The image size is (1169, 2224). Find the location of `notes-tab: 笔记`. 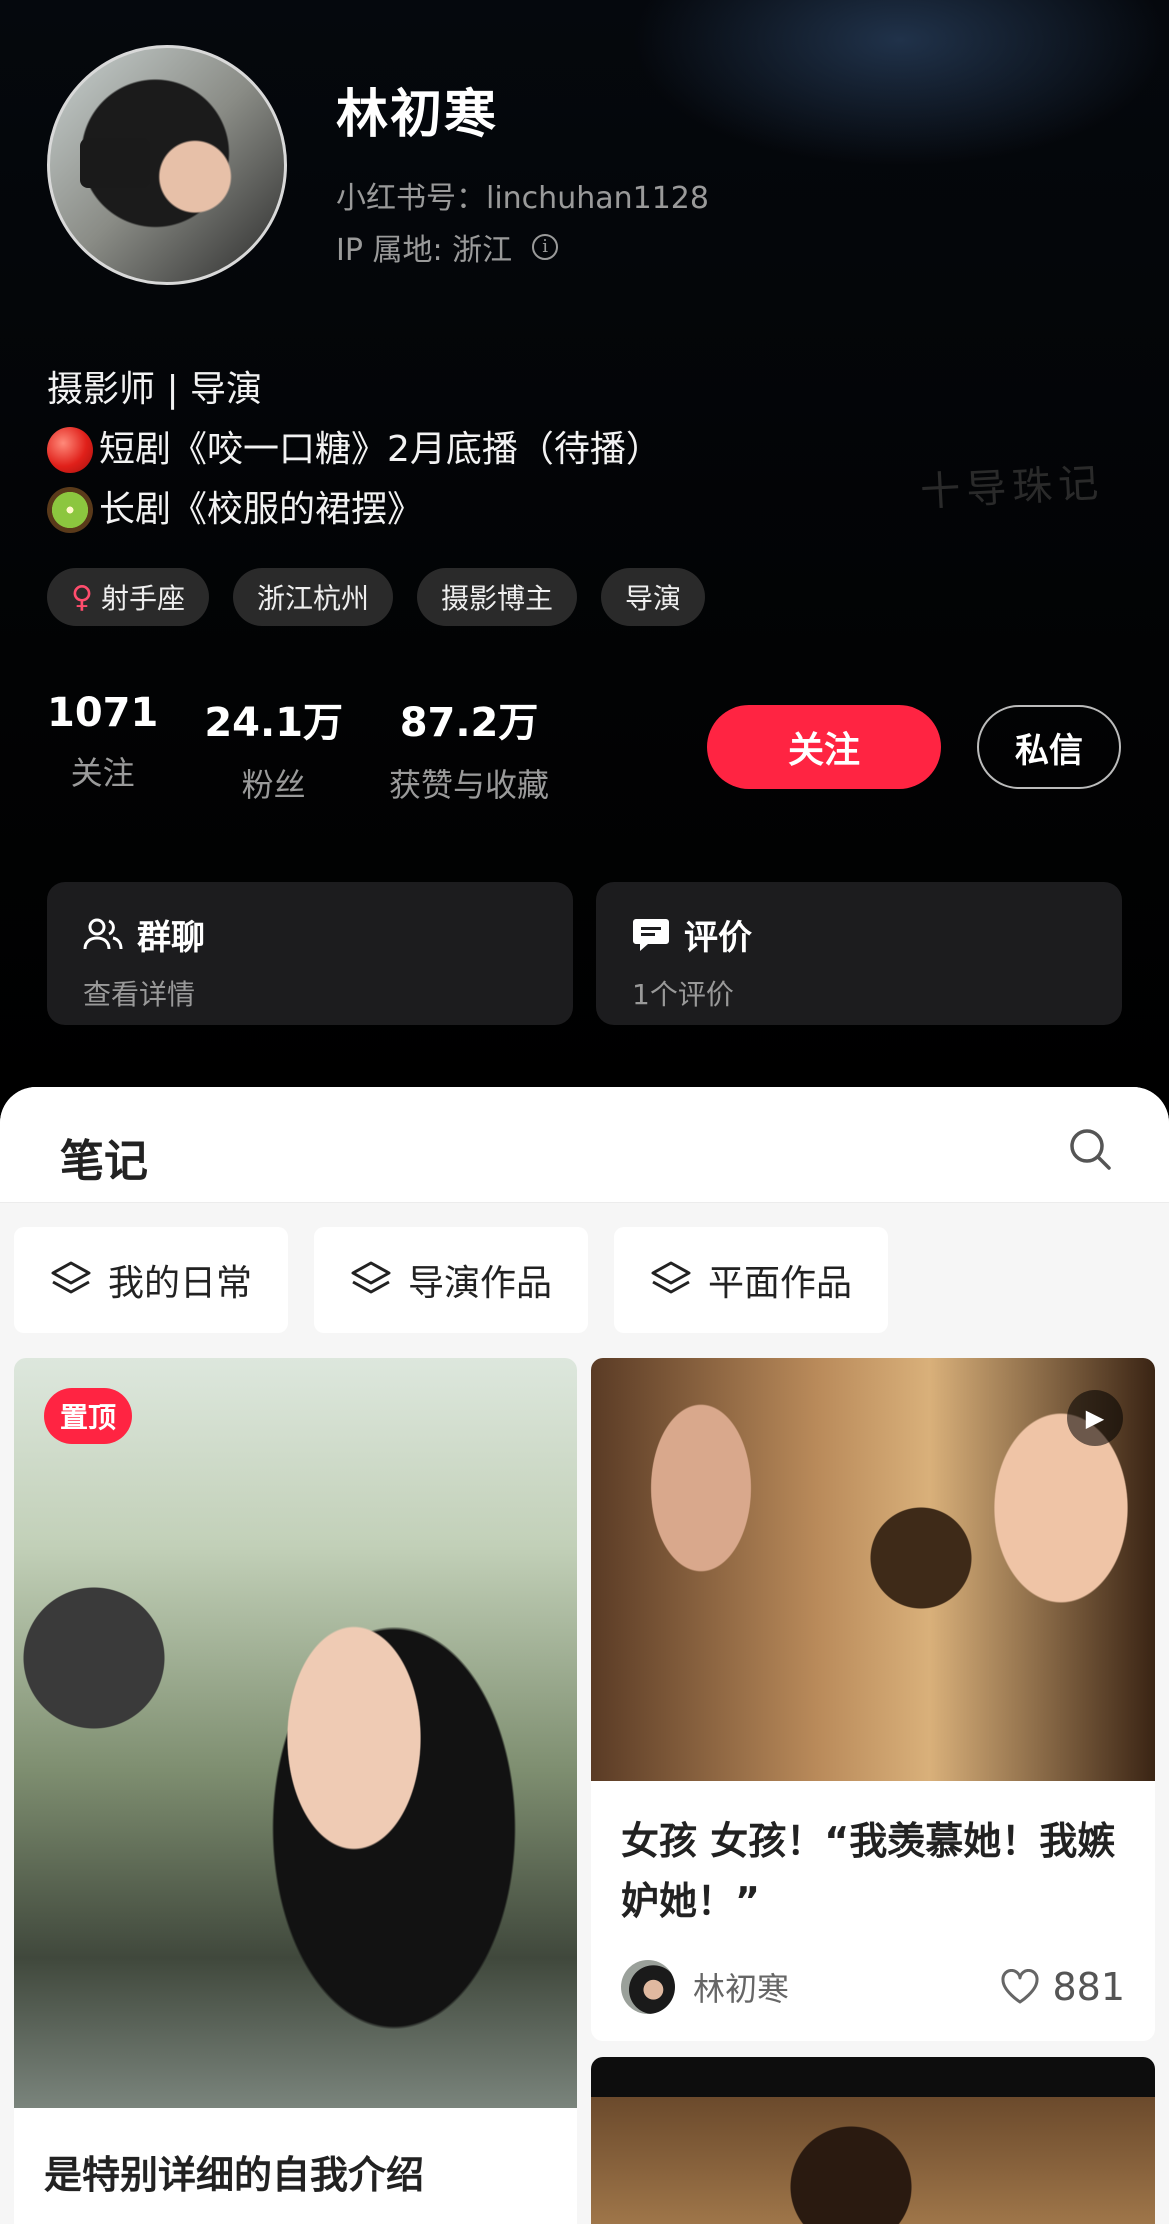

notes-tab: 笔记 is located at coordinates (104, 1157).